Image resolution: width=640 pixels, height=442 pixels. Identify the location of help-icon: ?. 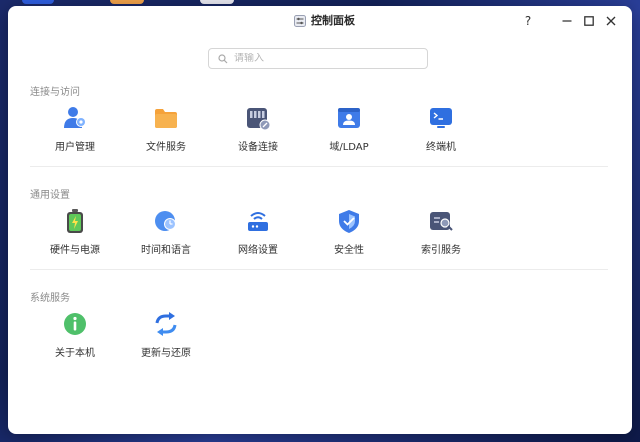
(528, 21).